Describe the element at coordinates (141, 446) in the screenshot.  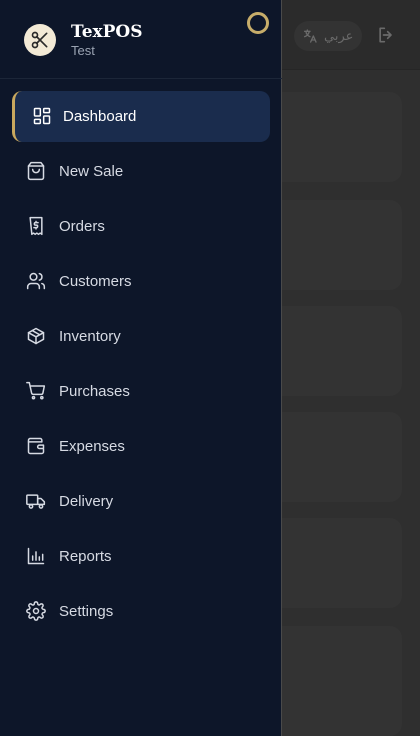
I see `menu-item-expenses: Expenses` at that location.